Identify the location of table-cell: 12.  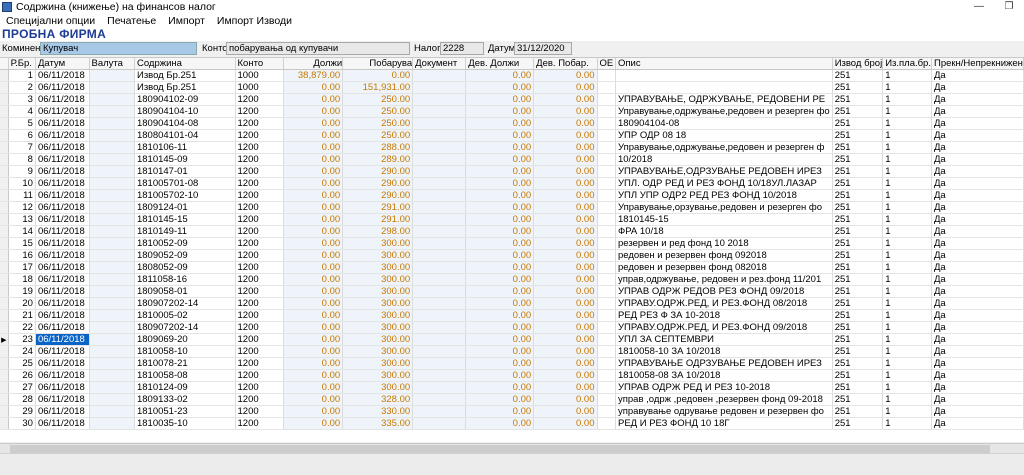
(22, 207).